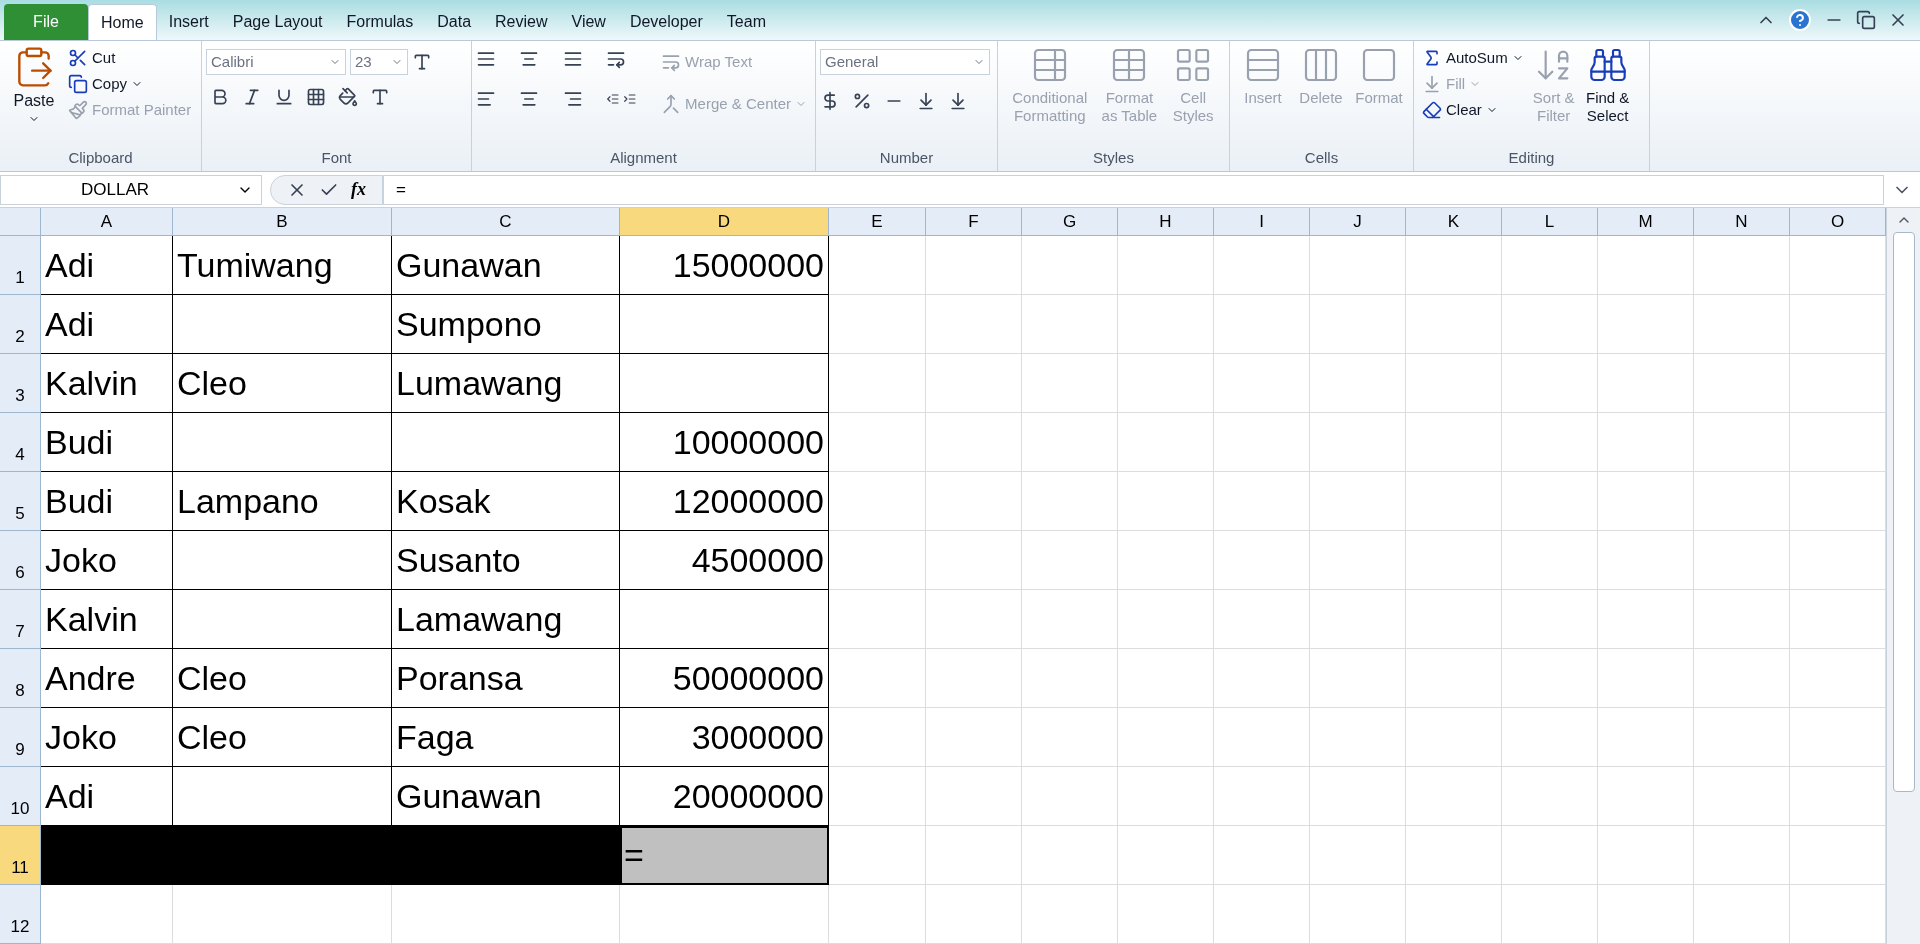 Image resolution: width=1920 pixels, height=944 pixels. I want to click on vertical-scrollbar, so click(1903, 576).